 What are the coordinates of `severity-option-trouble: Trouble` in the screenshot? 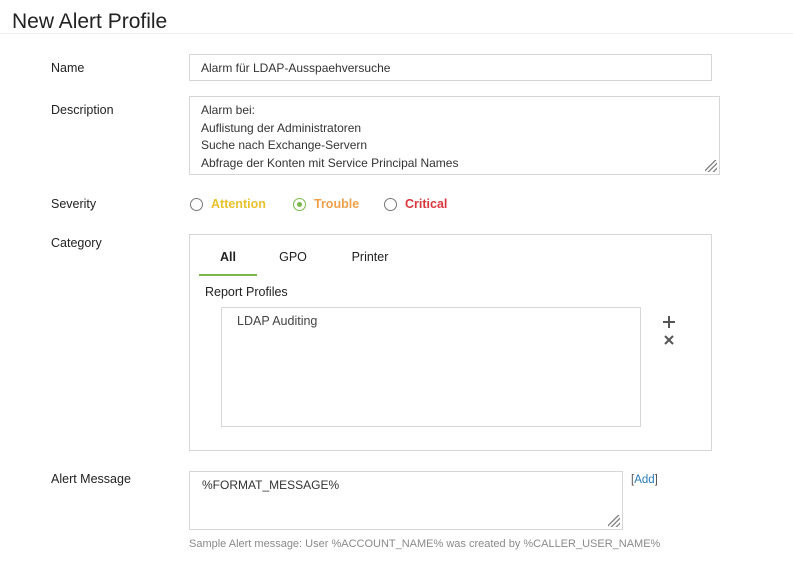 It's located at (326, 204).